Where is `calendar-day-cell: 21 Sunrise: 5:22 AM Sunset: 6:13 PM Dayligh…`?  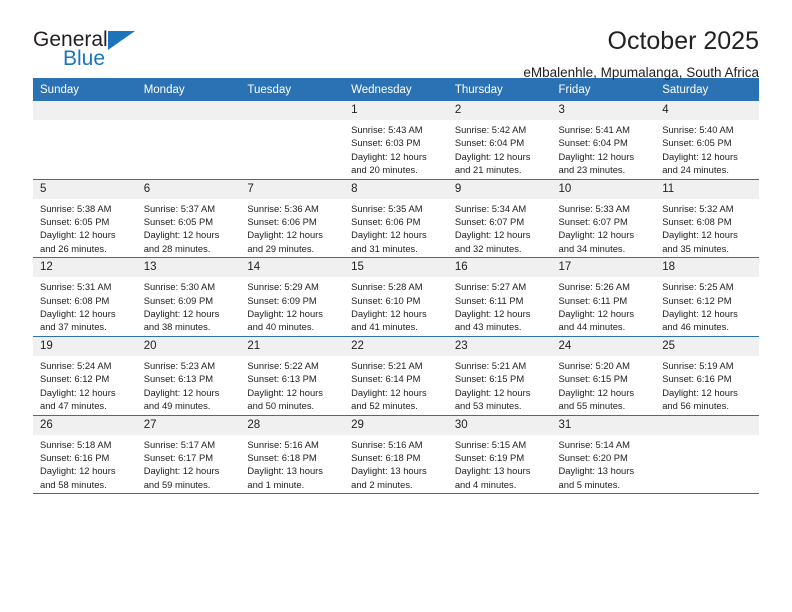 calendar-day-cell: 21 Sunrise: 5:22 AM Sunset: 6:13 PM Dayligh… is located at coordinates (292, 376).